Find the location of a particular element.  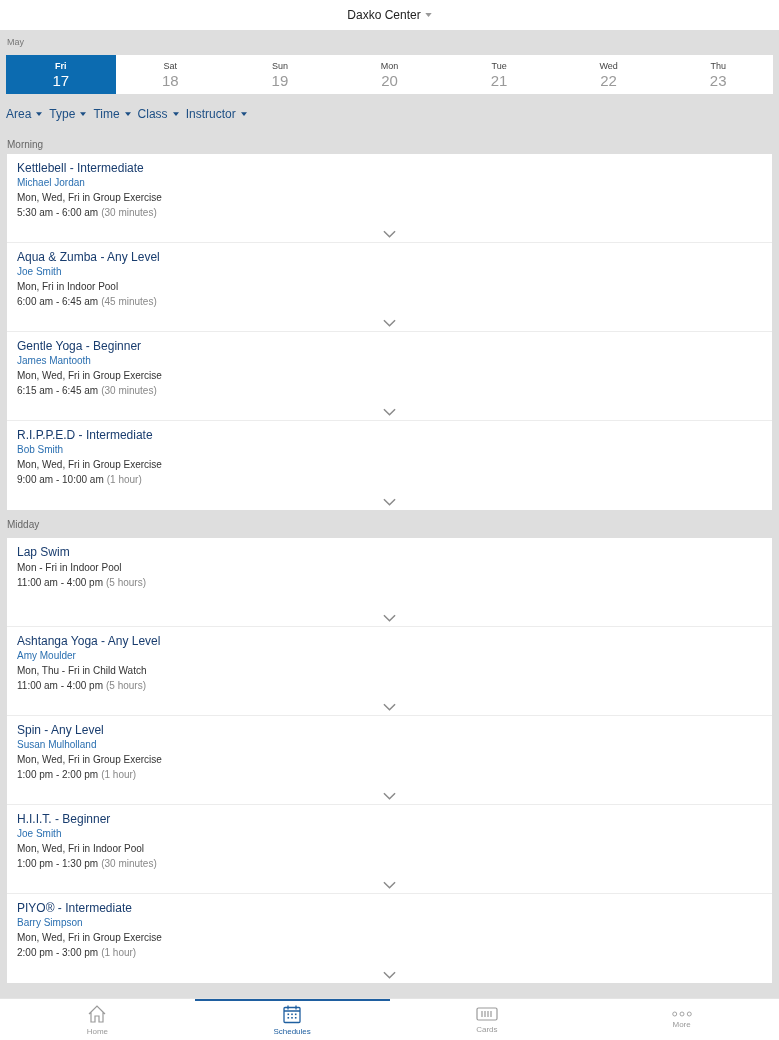

location-title: Daxko Center is located at coordinates (384, 15).